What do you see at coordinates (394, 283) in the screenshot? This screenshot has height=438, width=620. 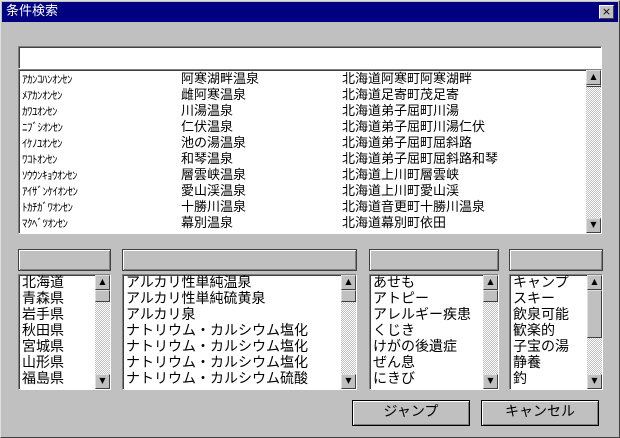 I see `efficacy-item: あせも` at bounding box center [394, 283].